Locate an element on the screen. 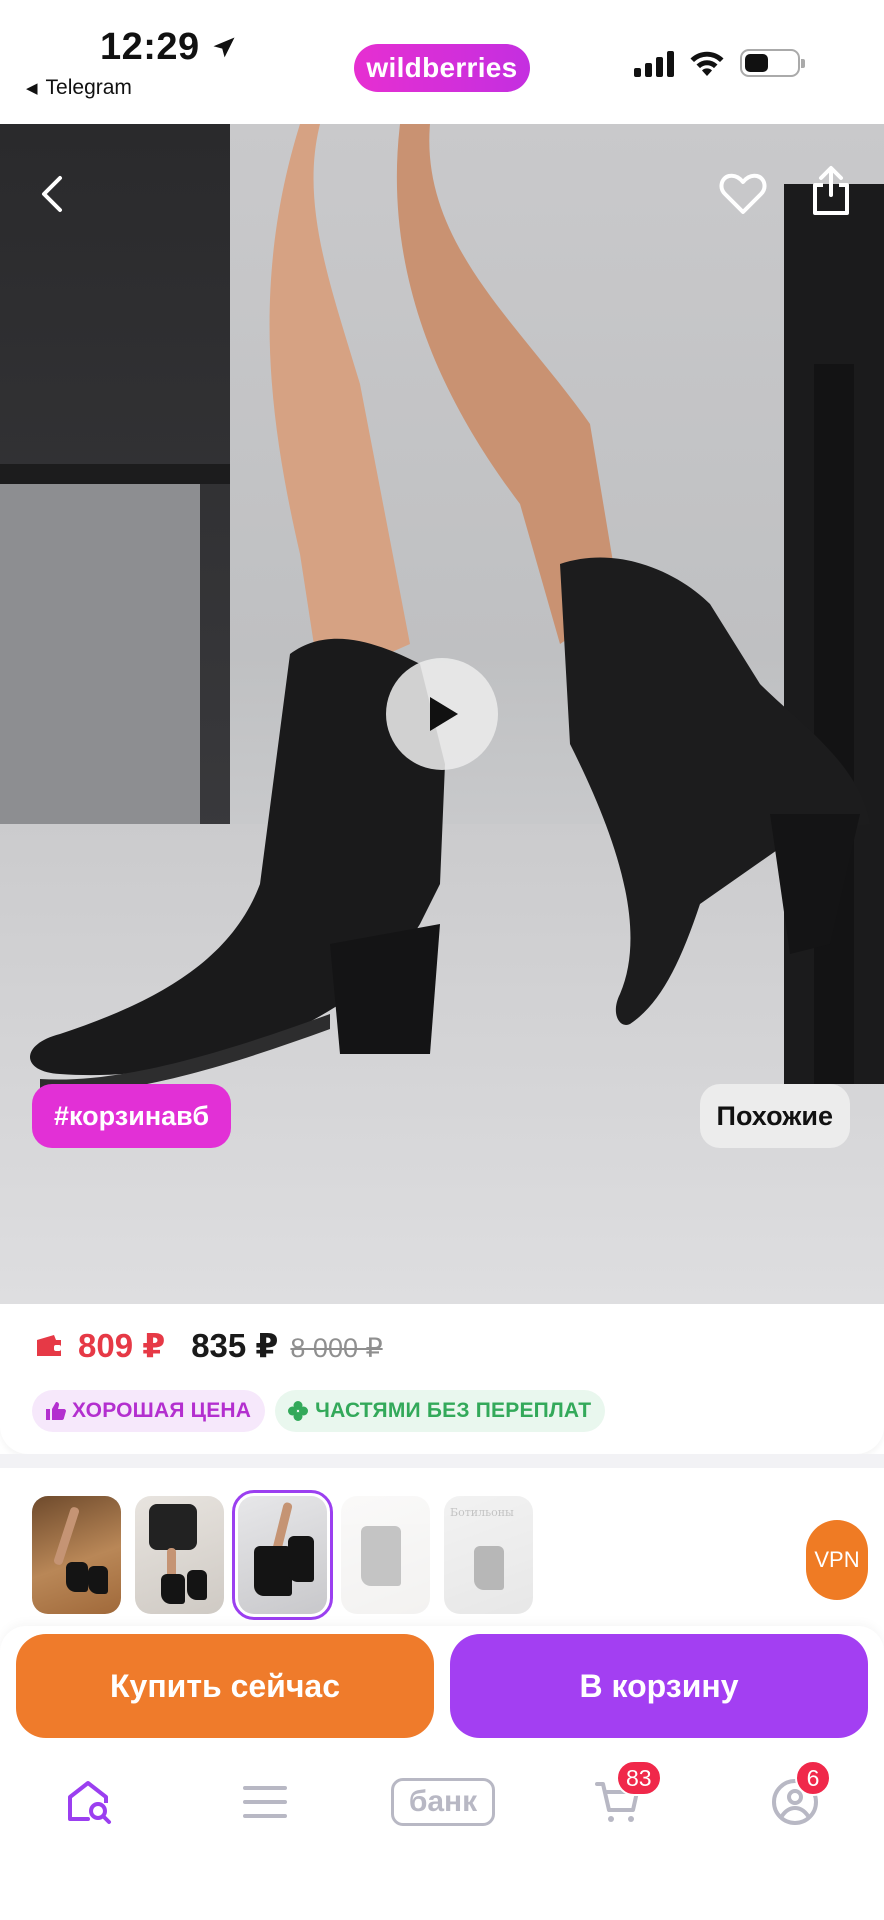 This screenshot has width=884, height=1920. tab-home is located at coordinates (90, 1802).